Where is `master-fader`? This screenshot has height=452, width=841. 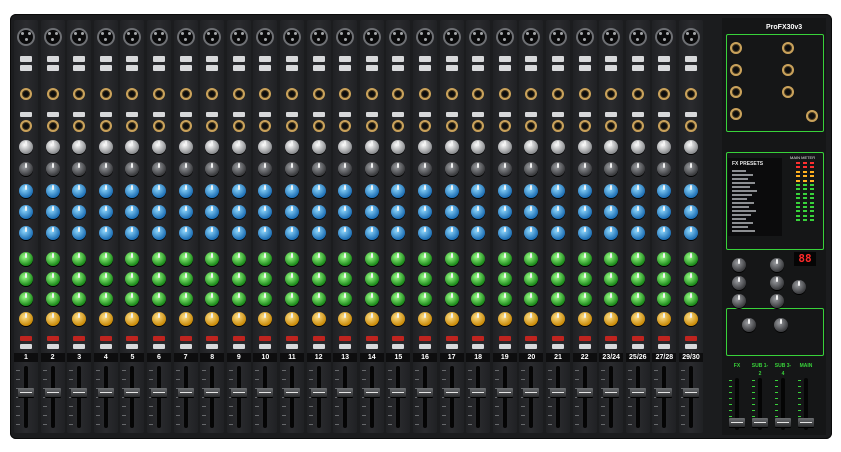
master-fader is located at coordinates (783, 422).